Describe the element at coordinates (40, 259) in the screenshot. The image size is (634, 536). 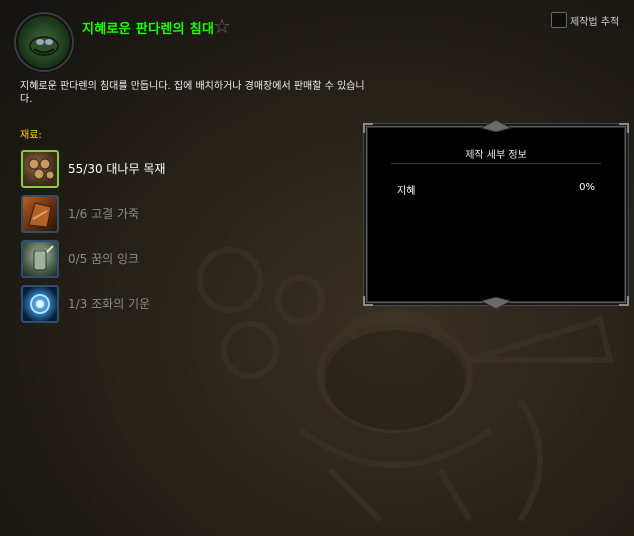
I see `dream-ink-icon` at that location.